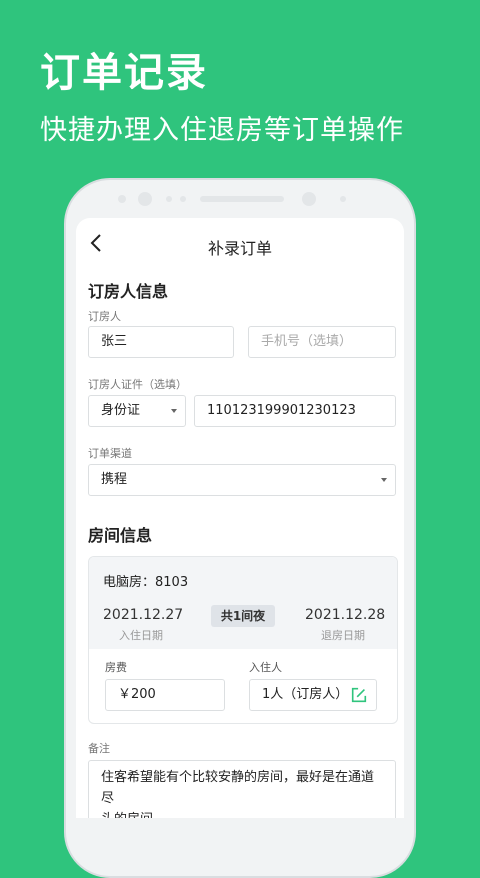  Describe the element at coordinates (161, 342) in the screenshot. I see `booker-name-input: 张三` at that location.